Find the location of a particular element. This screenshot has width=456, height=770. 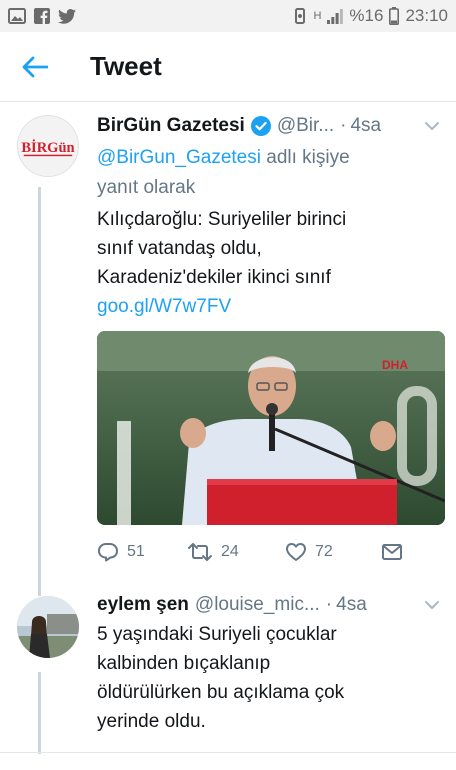

top-app-bar: Tweet is located at coordinates (228, 67).